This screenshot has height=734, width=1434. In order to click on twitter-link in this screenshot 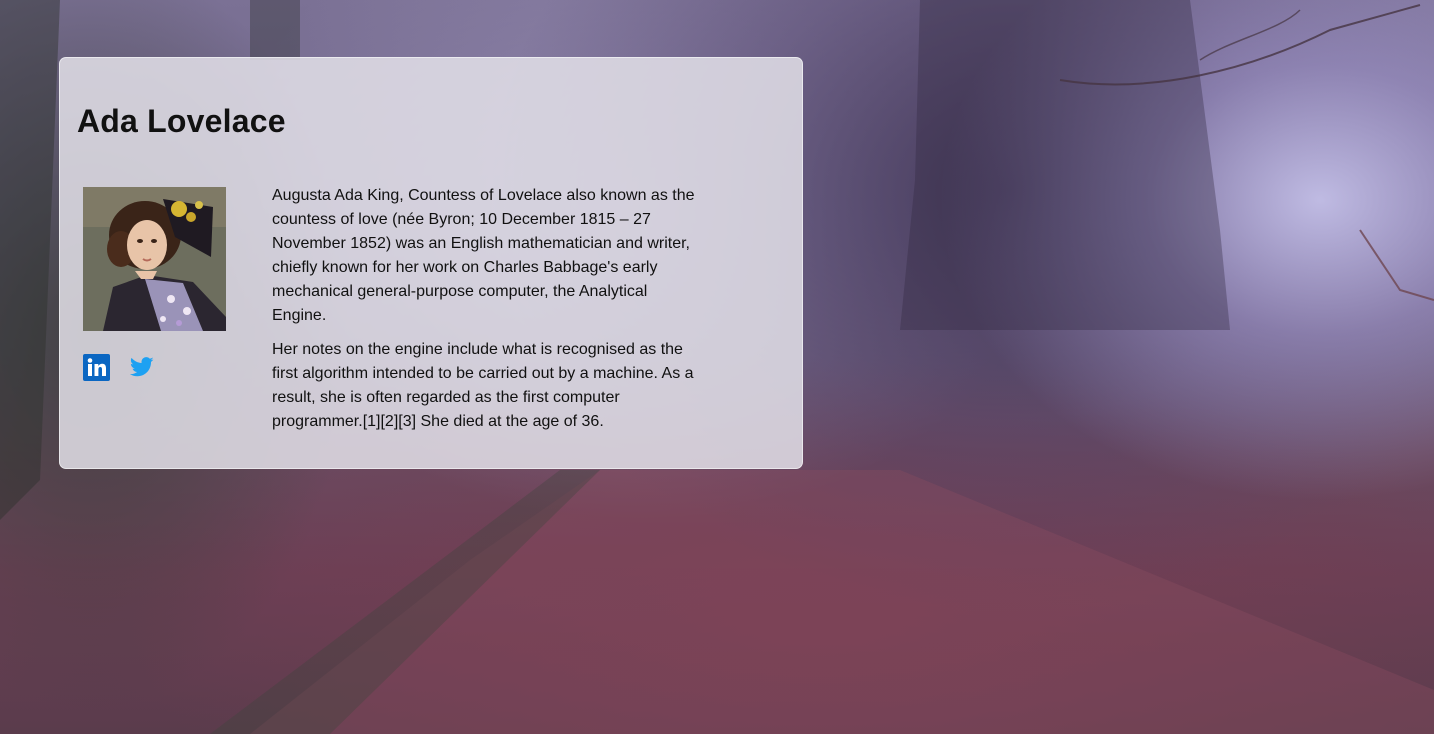, I will do `click(141, 367)`.